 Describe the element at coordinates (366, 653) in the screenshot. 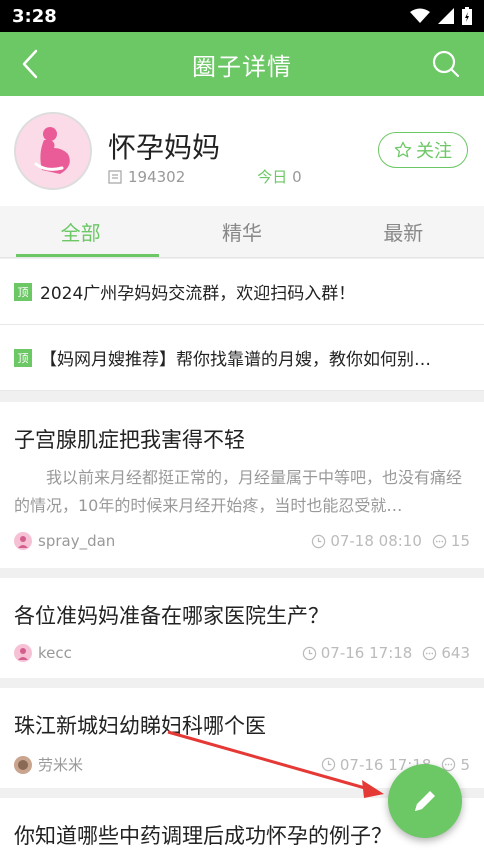

I see `post-time-value: 07-16 17:18` at that location.